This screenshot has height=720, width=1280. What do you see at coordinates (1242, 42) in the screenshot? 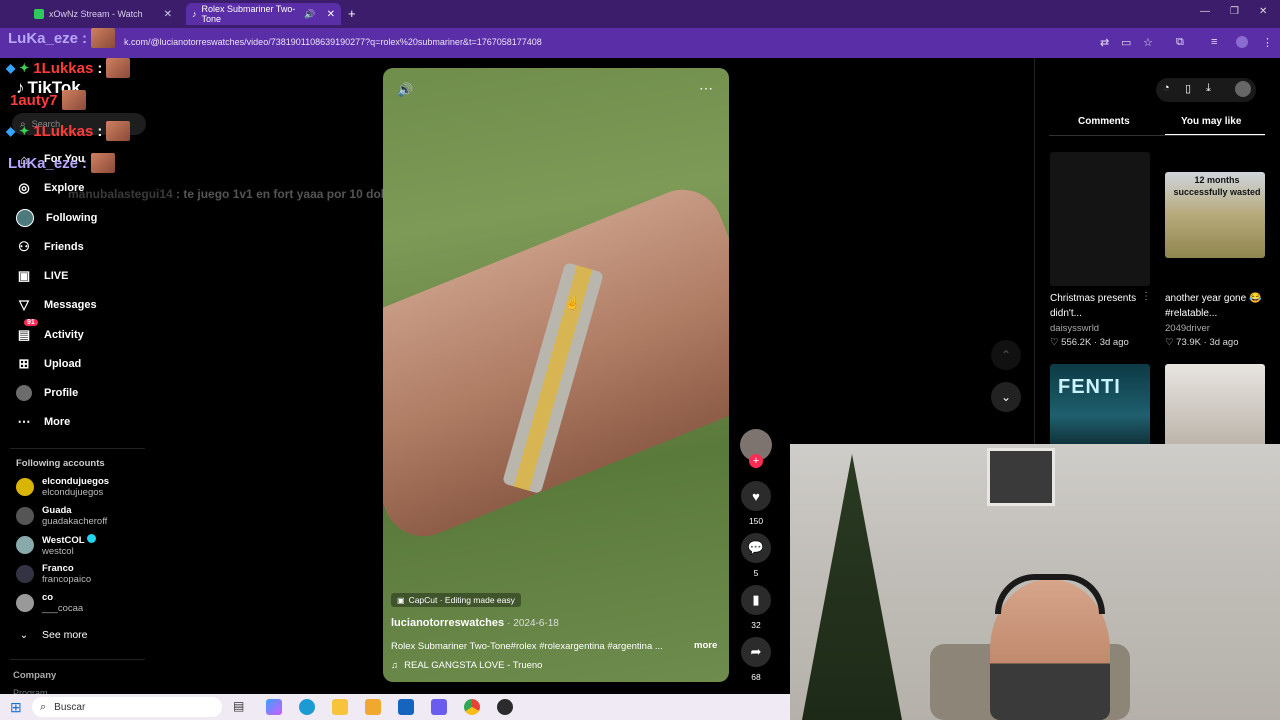
I see `profile-icon` at bounding box center [1242, 42].